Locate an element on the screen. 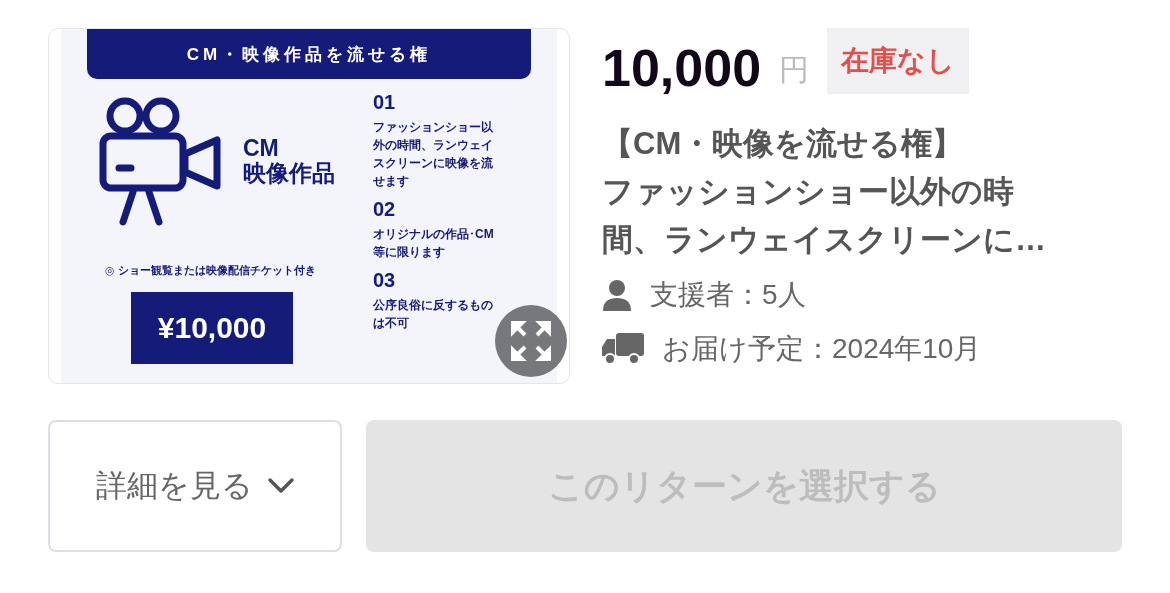 The height and width of the screenshot is (593, 1170). stock-badge: 在庫なし is located at coordinates (898, 61).